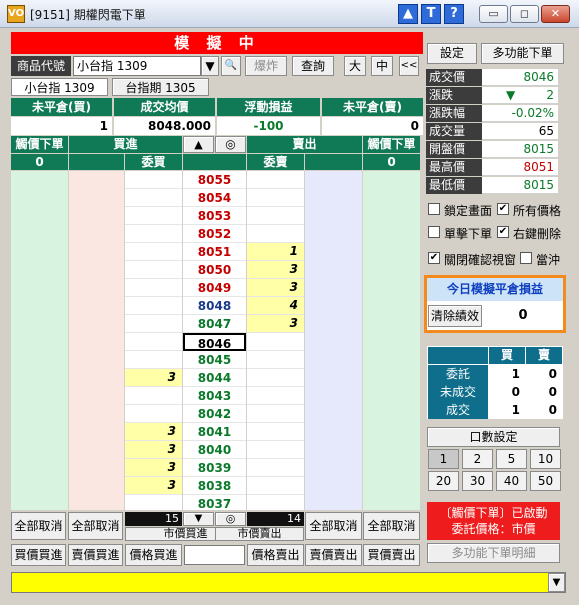  What do you see at coordinates (493, 437) in the screenshot?
I see `qty-setting-button: 口數設定` at bounding box center [493, 437].